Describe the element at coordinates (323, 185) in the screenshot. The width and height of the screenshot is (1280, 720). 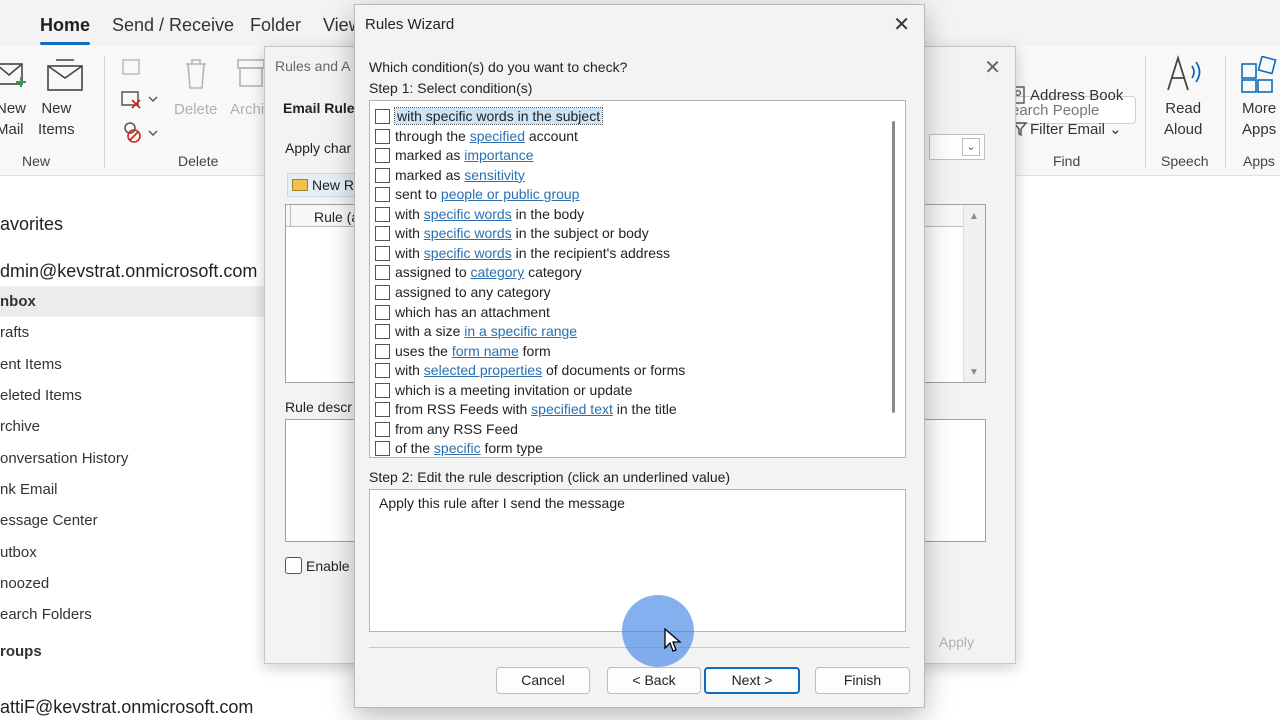
I see `new-rule-button: New R` at that location.